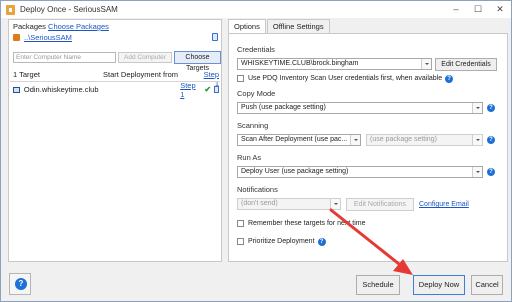 The width and height of the screenshot is (512, 302). What do you see at coordinates (360, 172) in the screenshot?
I see `run-as-select: Deploy User (use package setting)` at bounding box center [360, 172].